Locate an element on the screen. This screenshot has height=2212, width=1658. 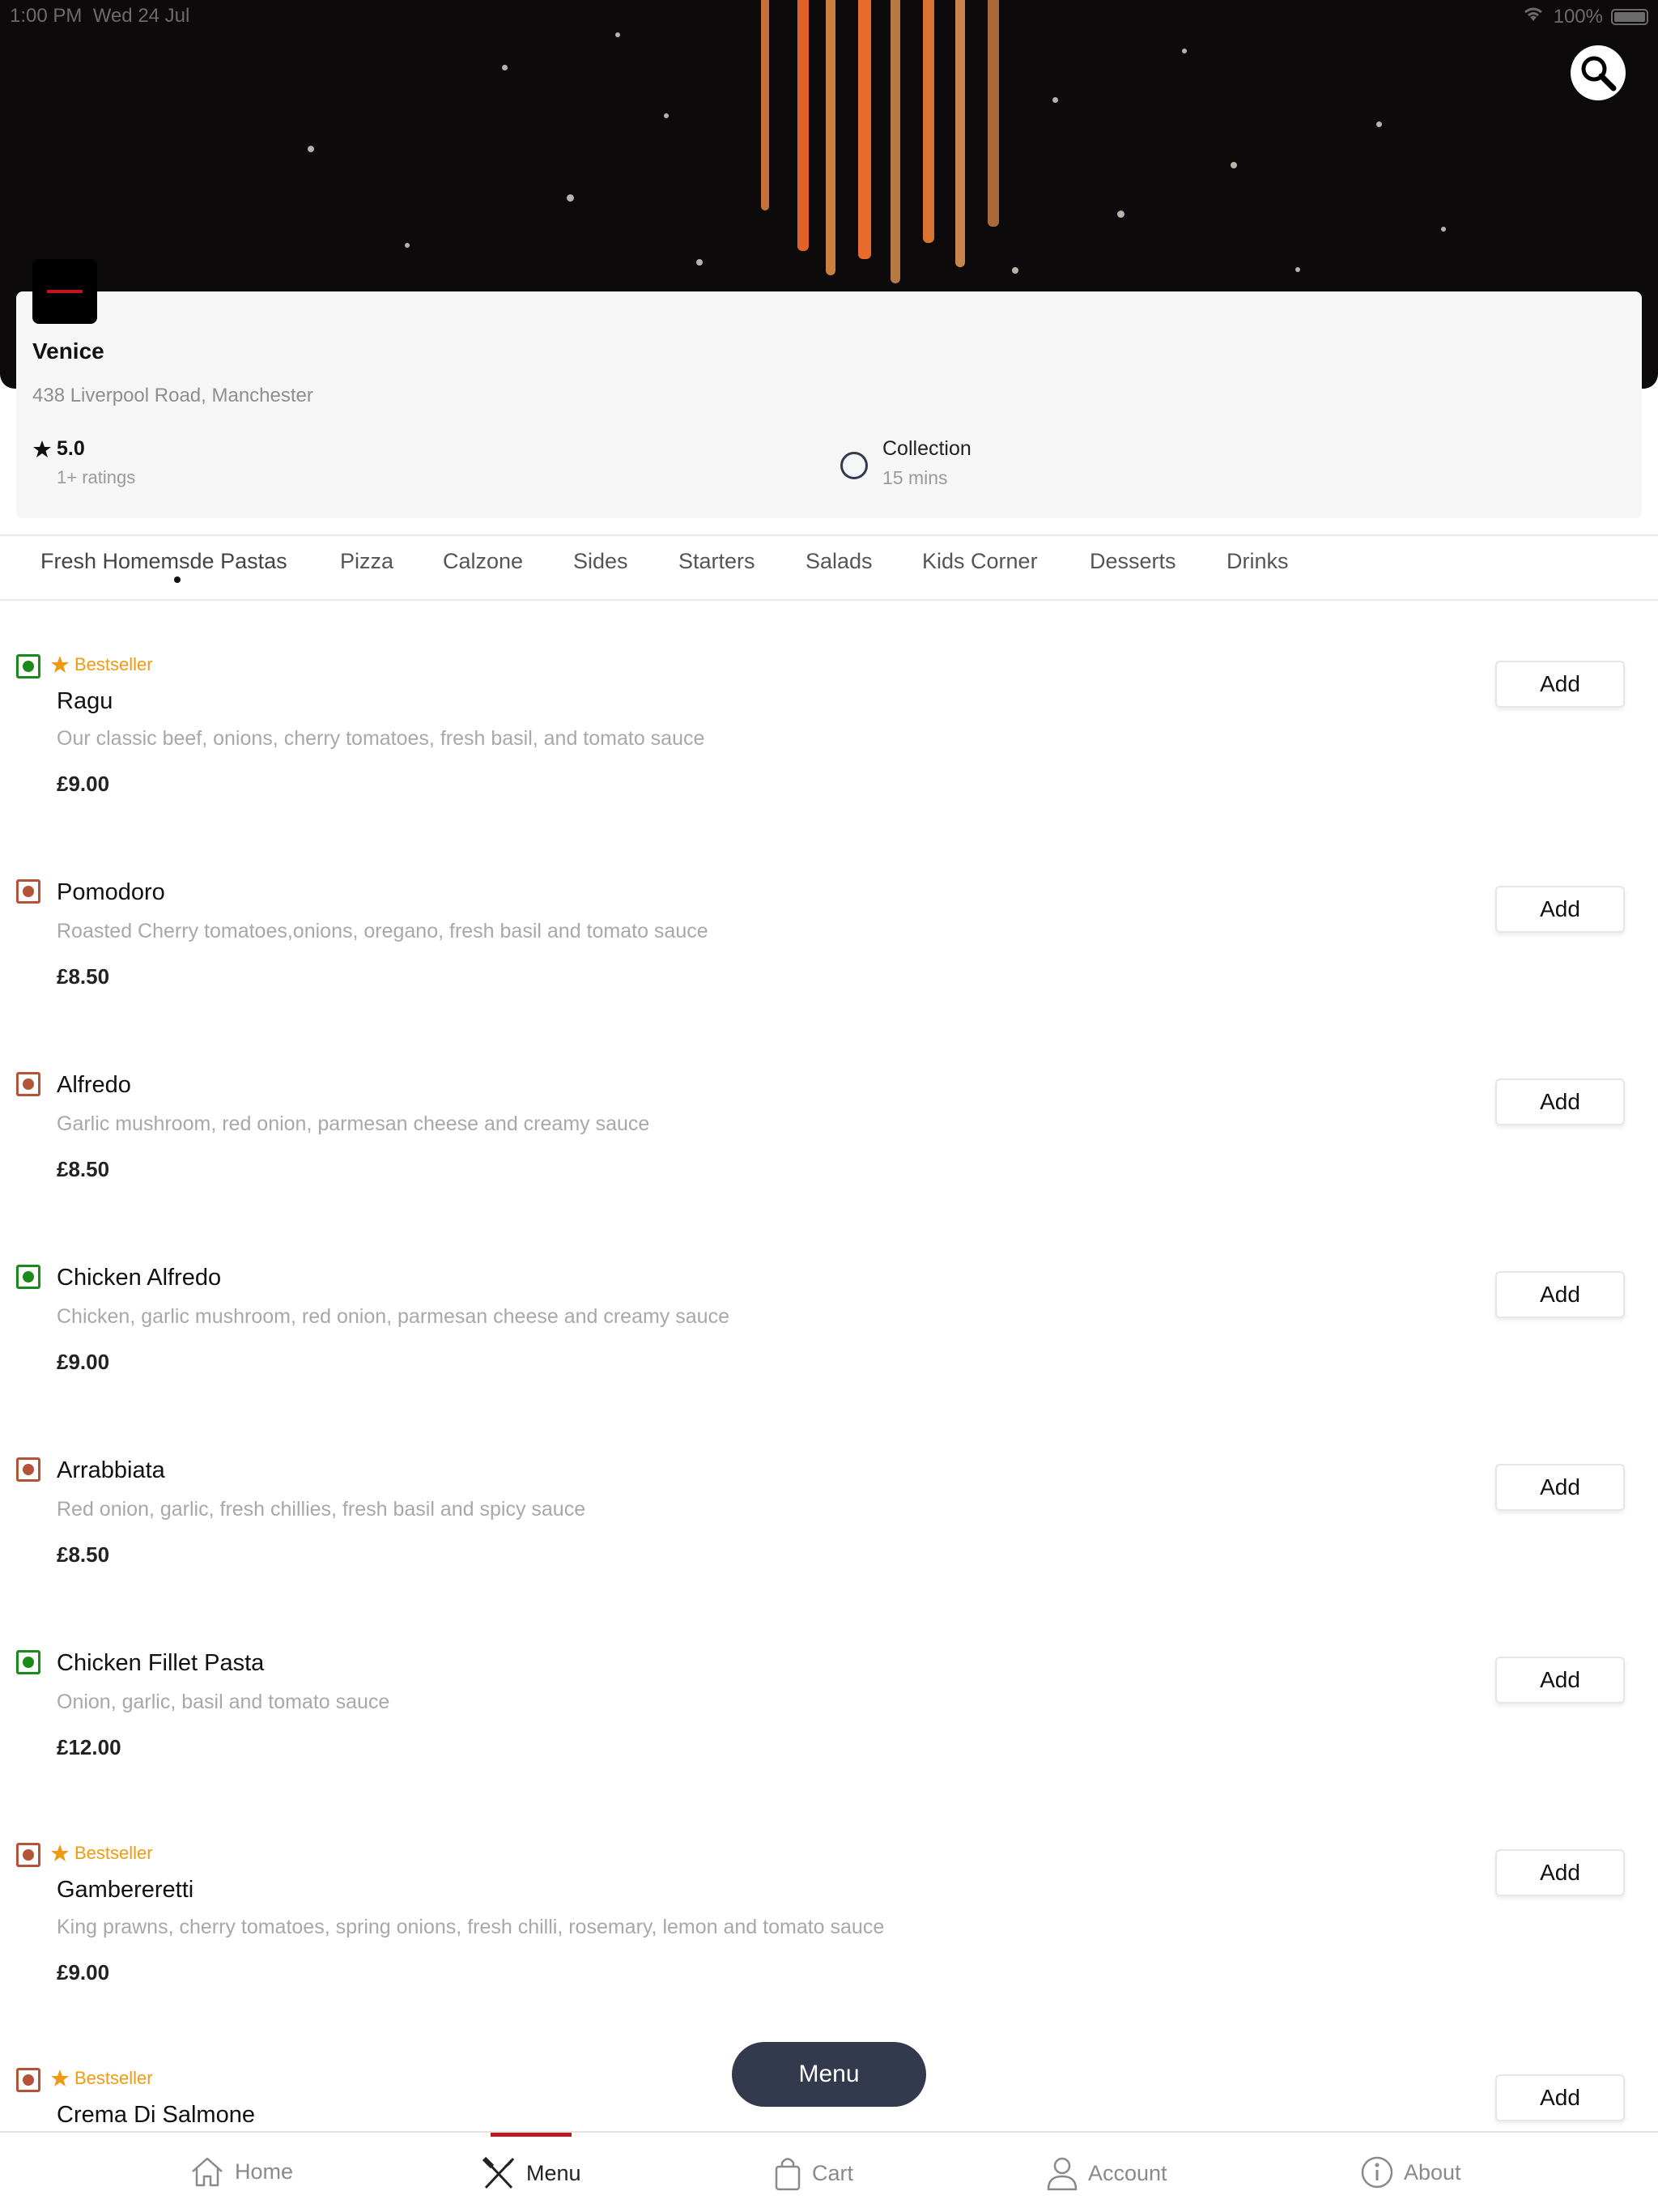
floating-menu-button: Menu is located at coordinates (829, 2075).